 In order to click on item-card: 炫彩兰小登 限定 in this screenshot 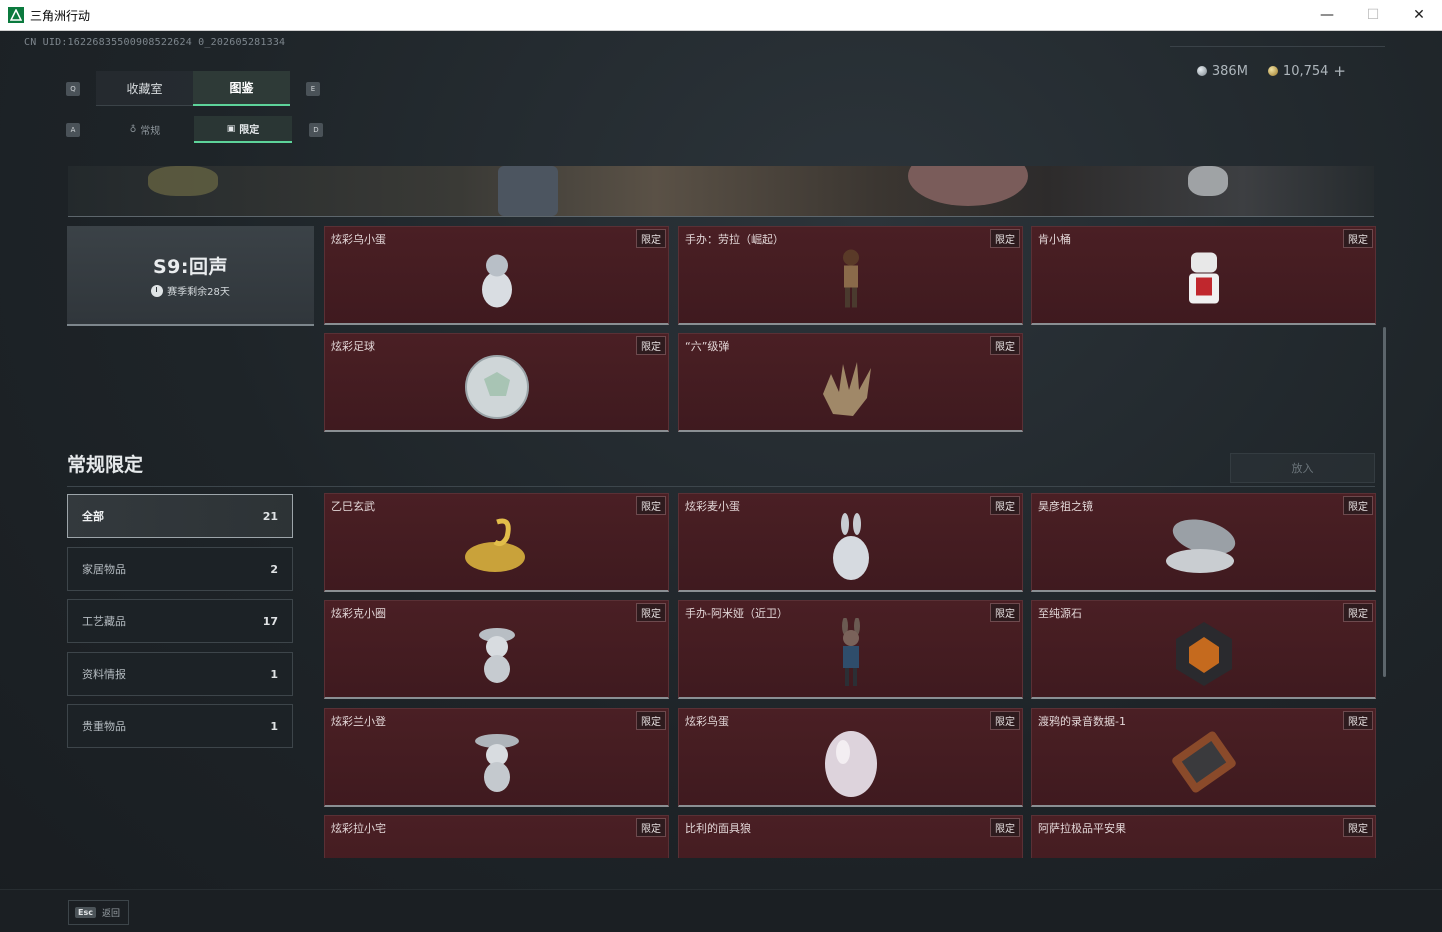, I will do `click(496, 757)`.